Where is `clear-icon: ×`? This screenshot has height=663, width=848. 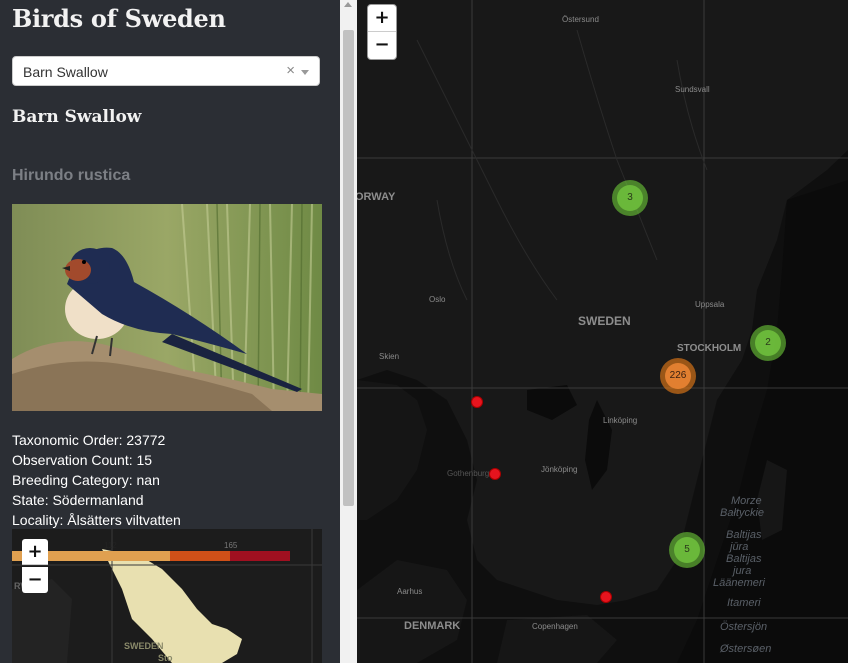
clear-icon: × is located at coordinates (290, 70).